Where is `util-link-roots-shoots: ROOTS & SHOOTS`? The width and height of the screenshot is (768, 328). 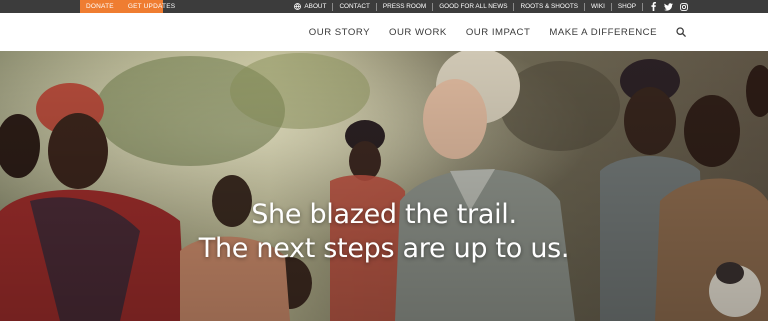
util-link-roots-shoots: ROOTS & SHOOTS is located at coordinates (549, 6).